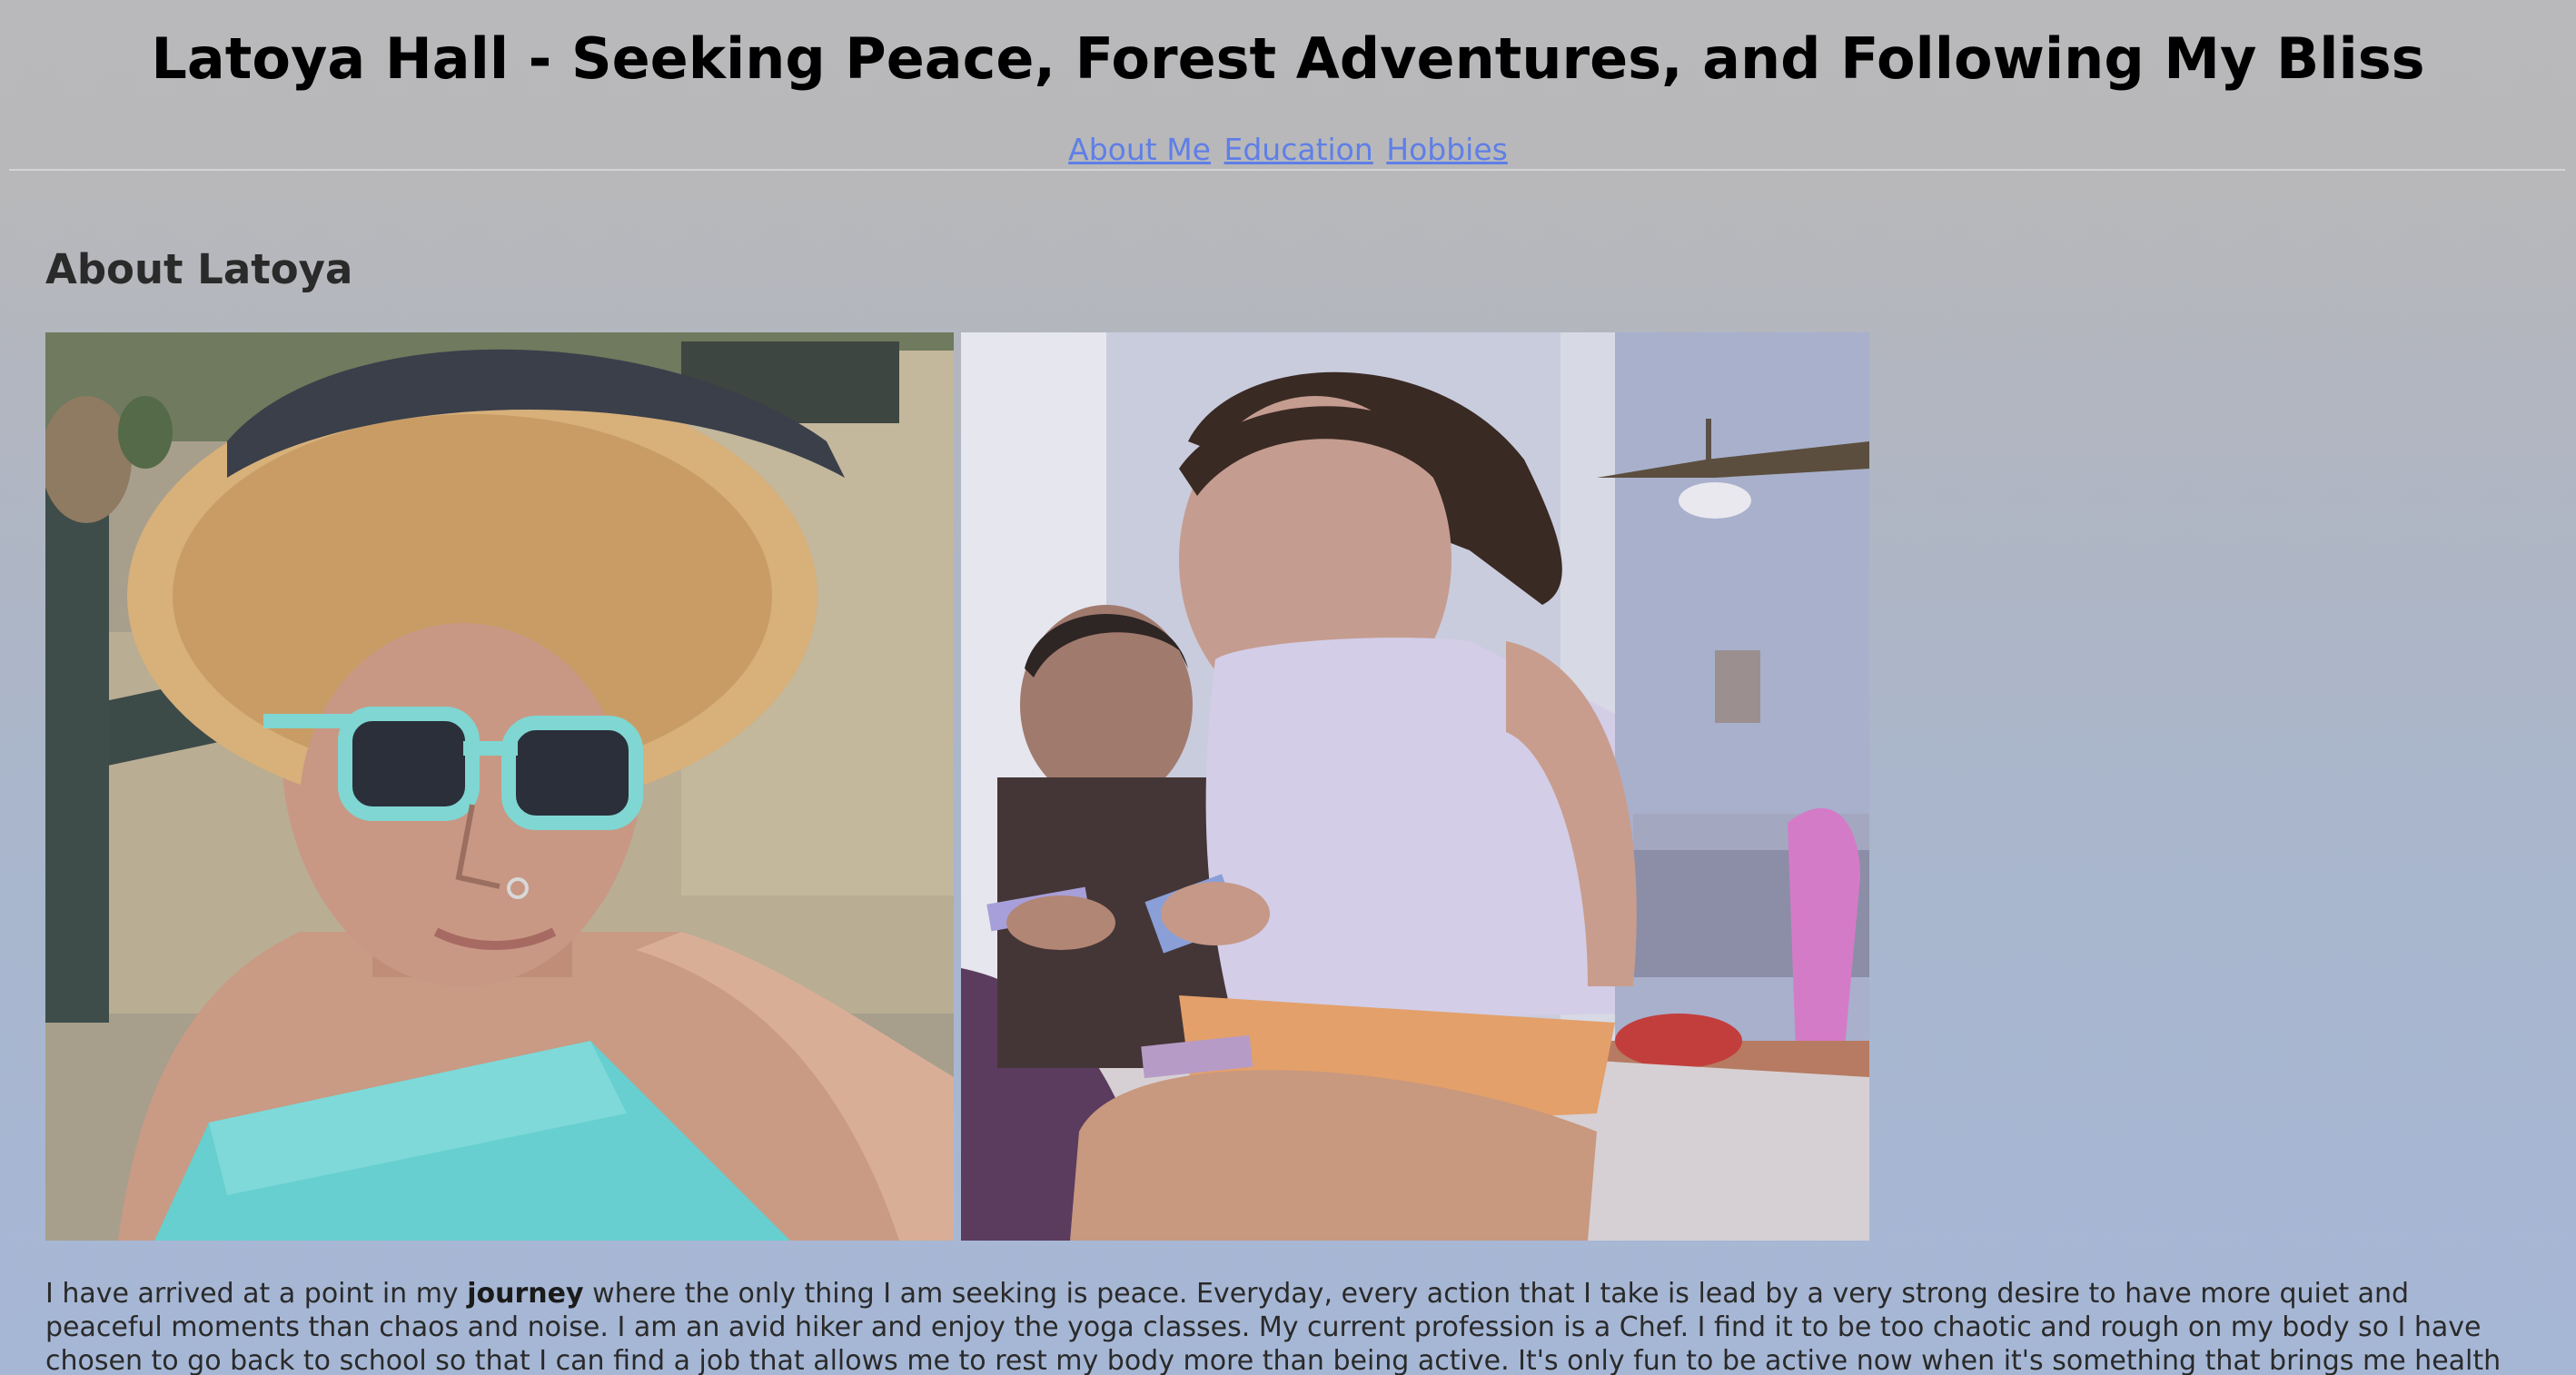 Image resolution: width=2576 pixels, height=1375 pixels. Describe the element at coordinates (1139, 149) in the screenshot. I see `nav-link-about-me: About Me` at that location.